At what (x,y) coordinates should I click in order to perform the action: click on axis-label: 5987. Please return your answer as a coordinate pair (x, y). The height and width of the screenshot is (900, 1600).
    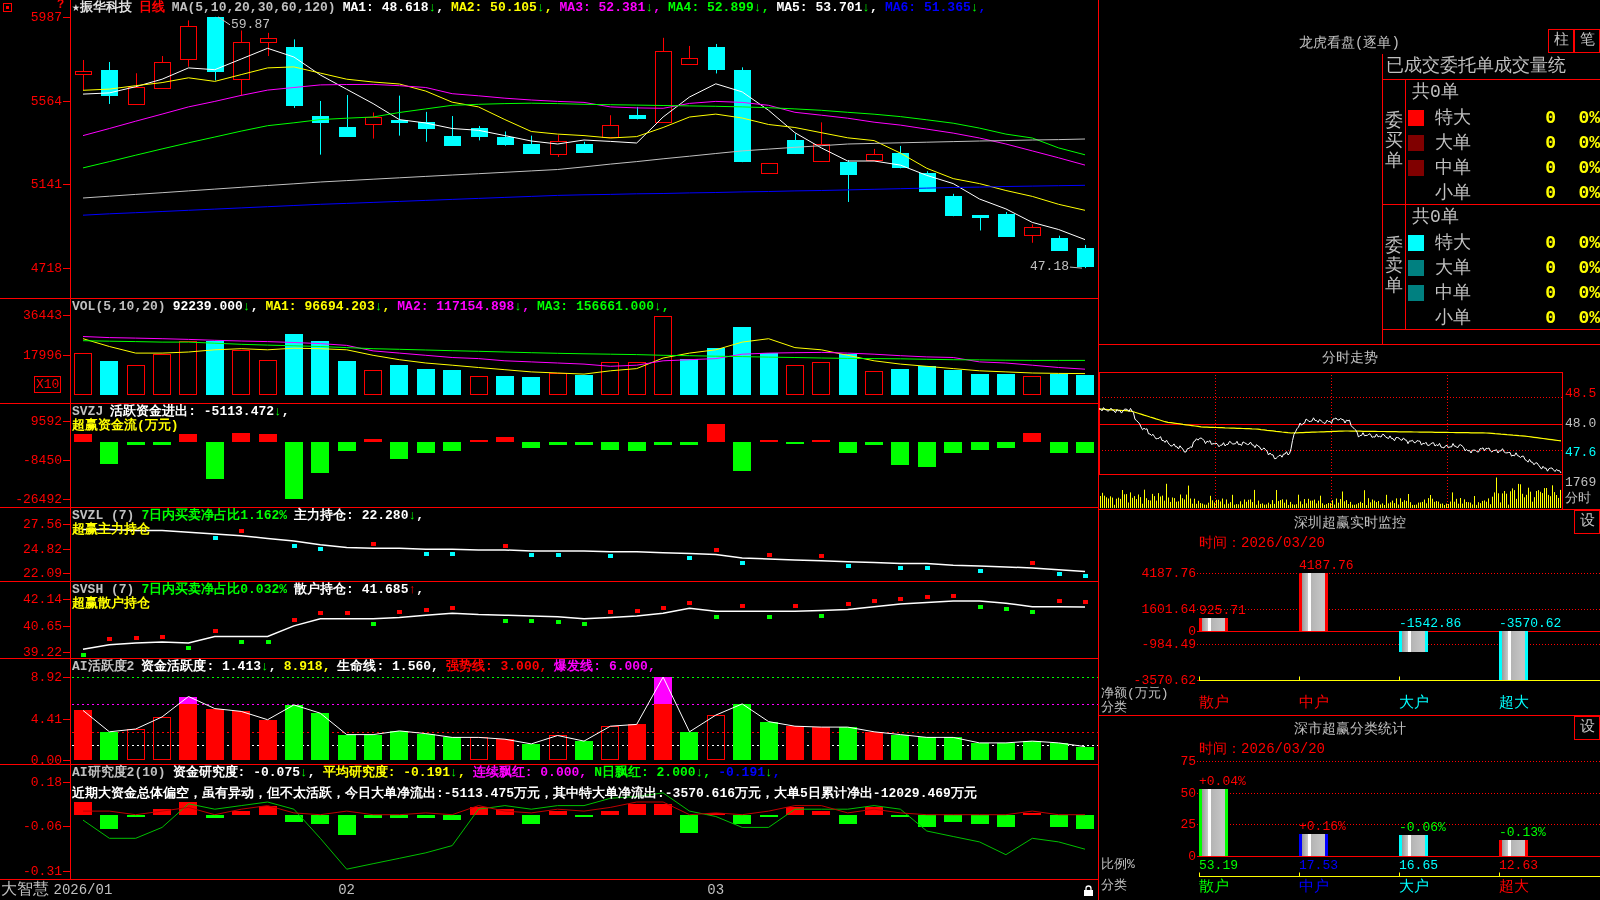
    Looking at the image, I should click on (45, 17).